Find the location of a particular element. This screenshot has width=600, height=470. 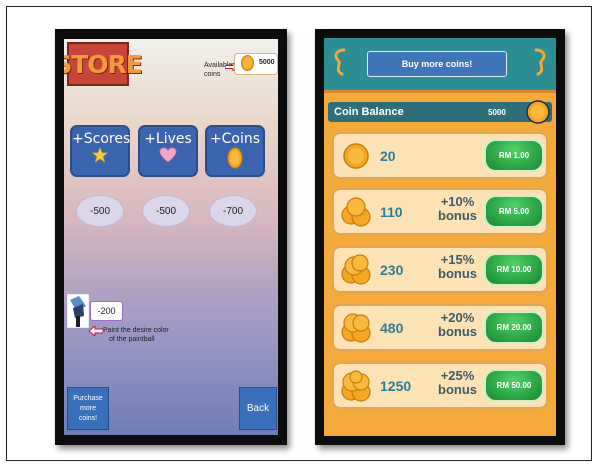

header-band: Buy more coins! is located at coordinates (440, 65).